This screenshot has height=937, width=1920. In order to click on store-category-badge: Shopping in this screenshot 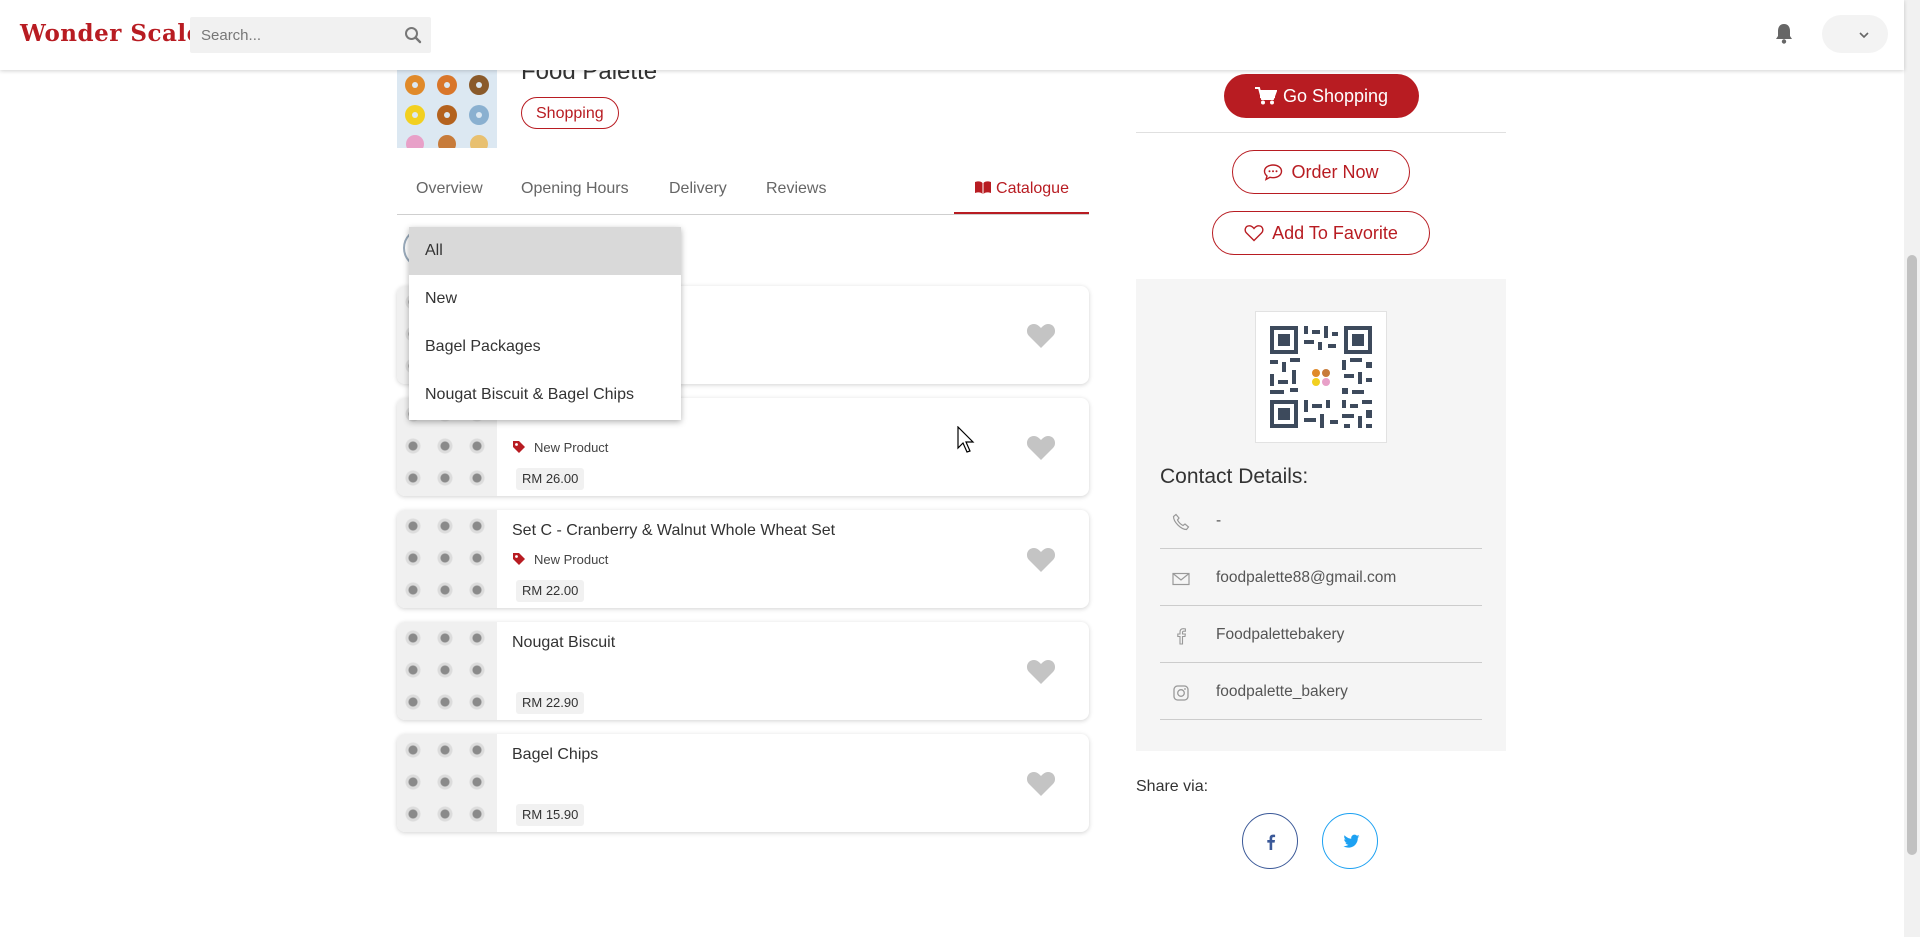, I will do `click(570, 113)`.